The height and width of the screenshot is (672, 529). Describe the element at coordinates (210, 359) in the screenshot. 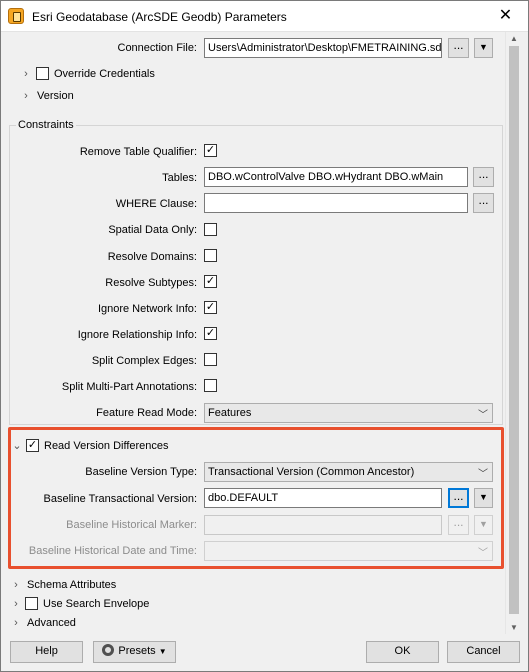

I see `split-complex-edges-checkbox` at that location.